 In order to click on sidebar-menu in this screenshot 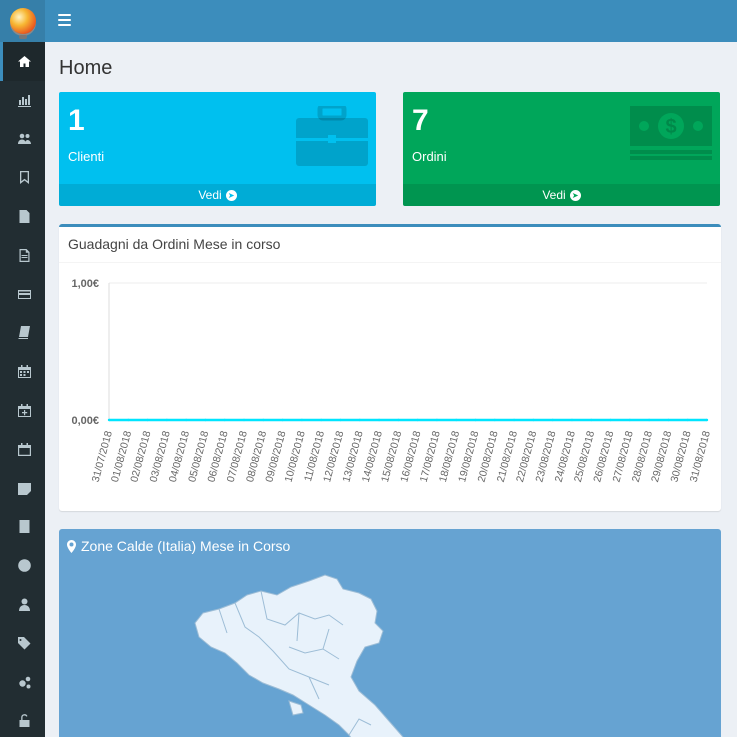, I will do `click(22, 389)`.